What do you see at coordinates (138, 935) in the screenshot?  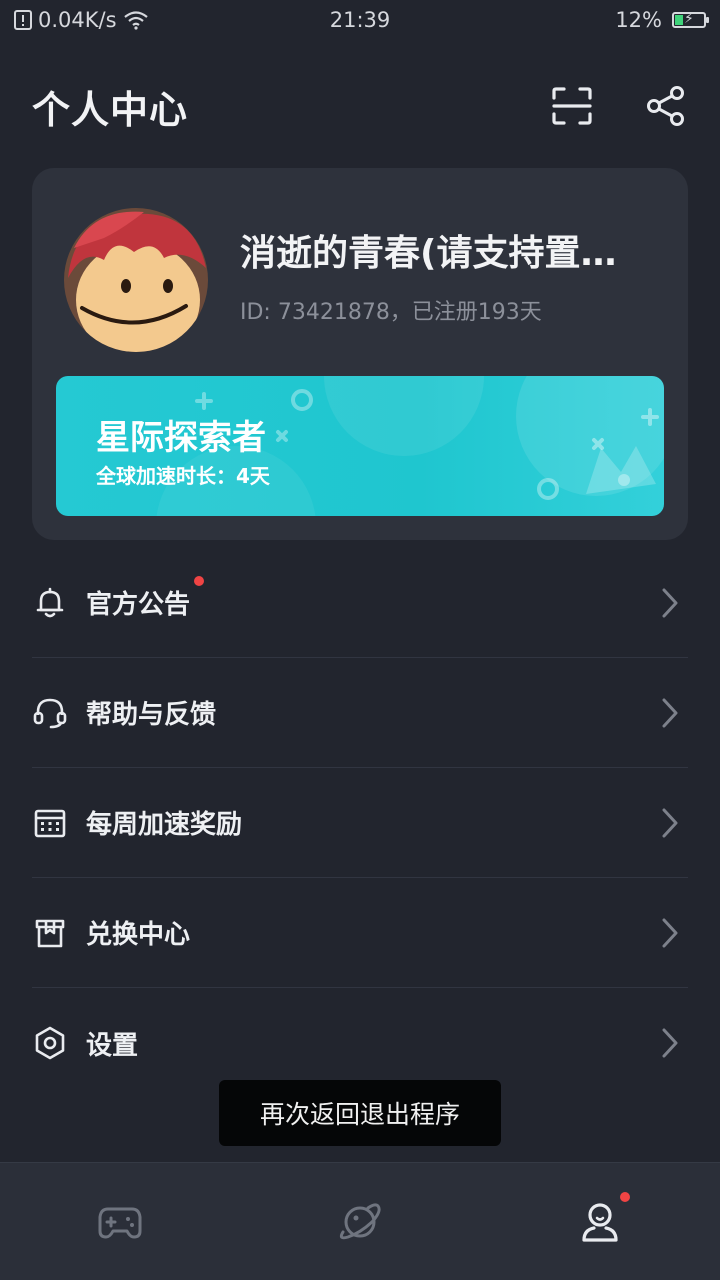 I see `menu-item-label: 兑换中心` at bounding box center [138, 935].